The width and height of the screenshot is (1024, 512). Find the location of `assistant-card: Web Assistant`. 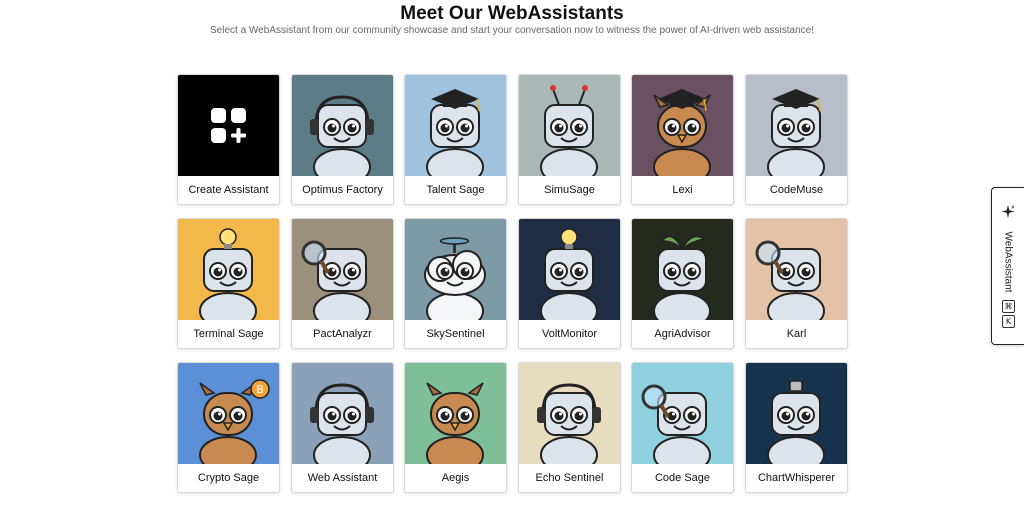

assistant-card: Web Assistant is located at coordinates (342, 427).